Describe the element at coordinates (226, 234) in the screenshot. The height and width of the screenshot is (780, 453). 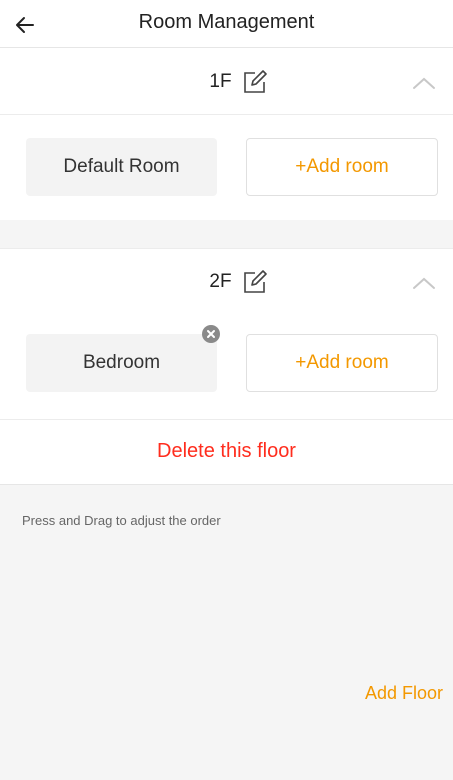
I see `section-gap` at that location.